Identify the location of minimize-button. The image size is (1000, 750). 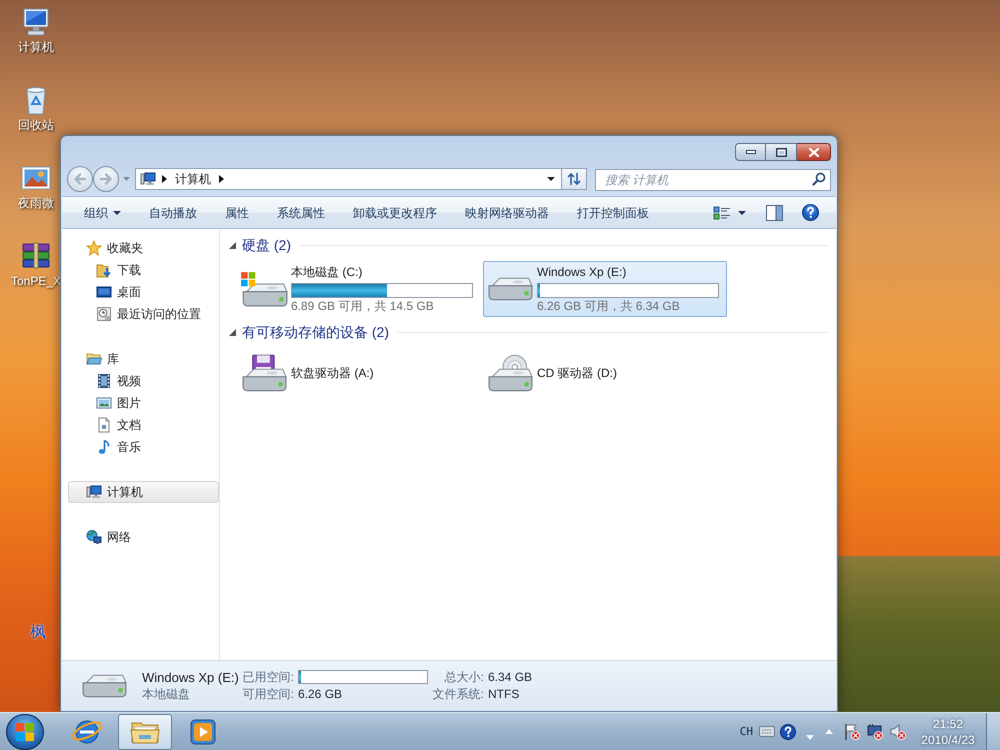
(750, 152).